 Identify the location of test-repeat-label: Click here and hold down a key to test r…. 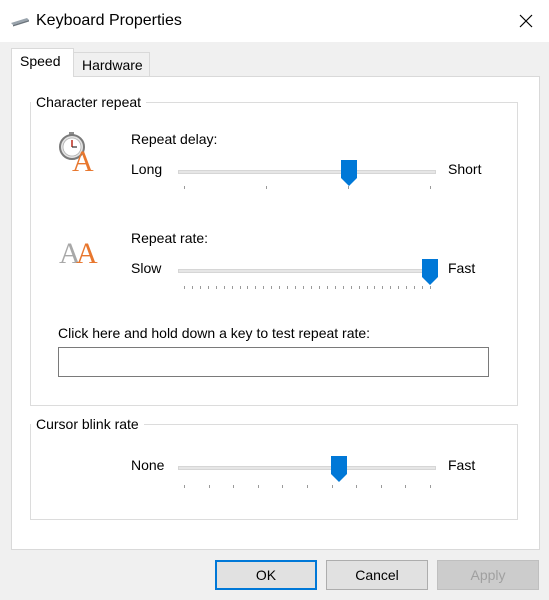
(214, 333).